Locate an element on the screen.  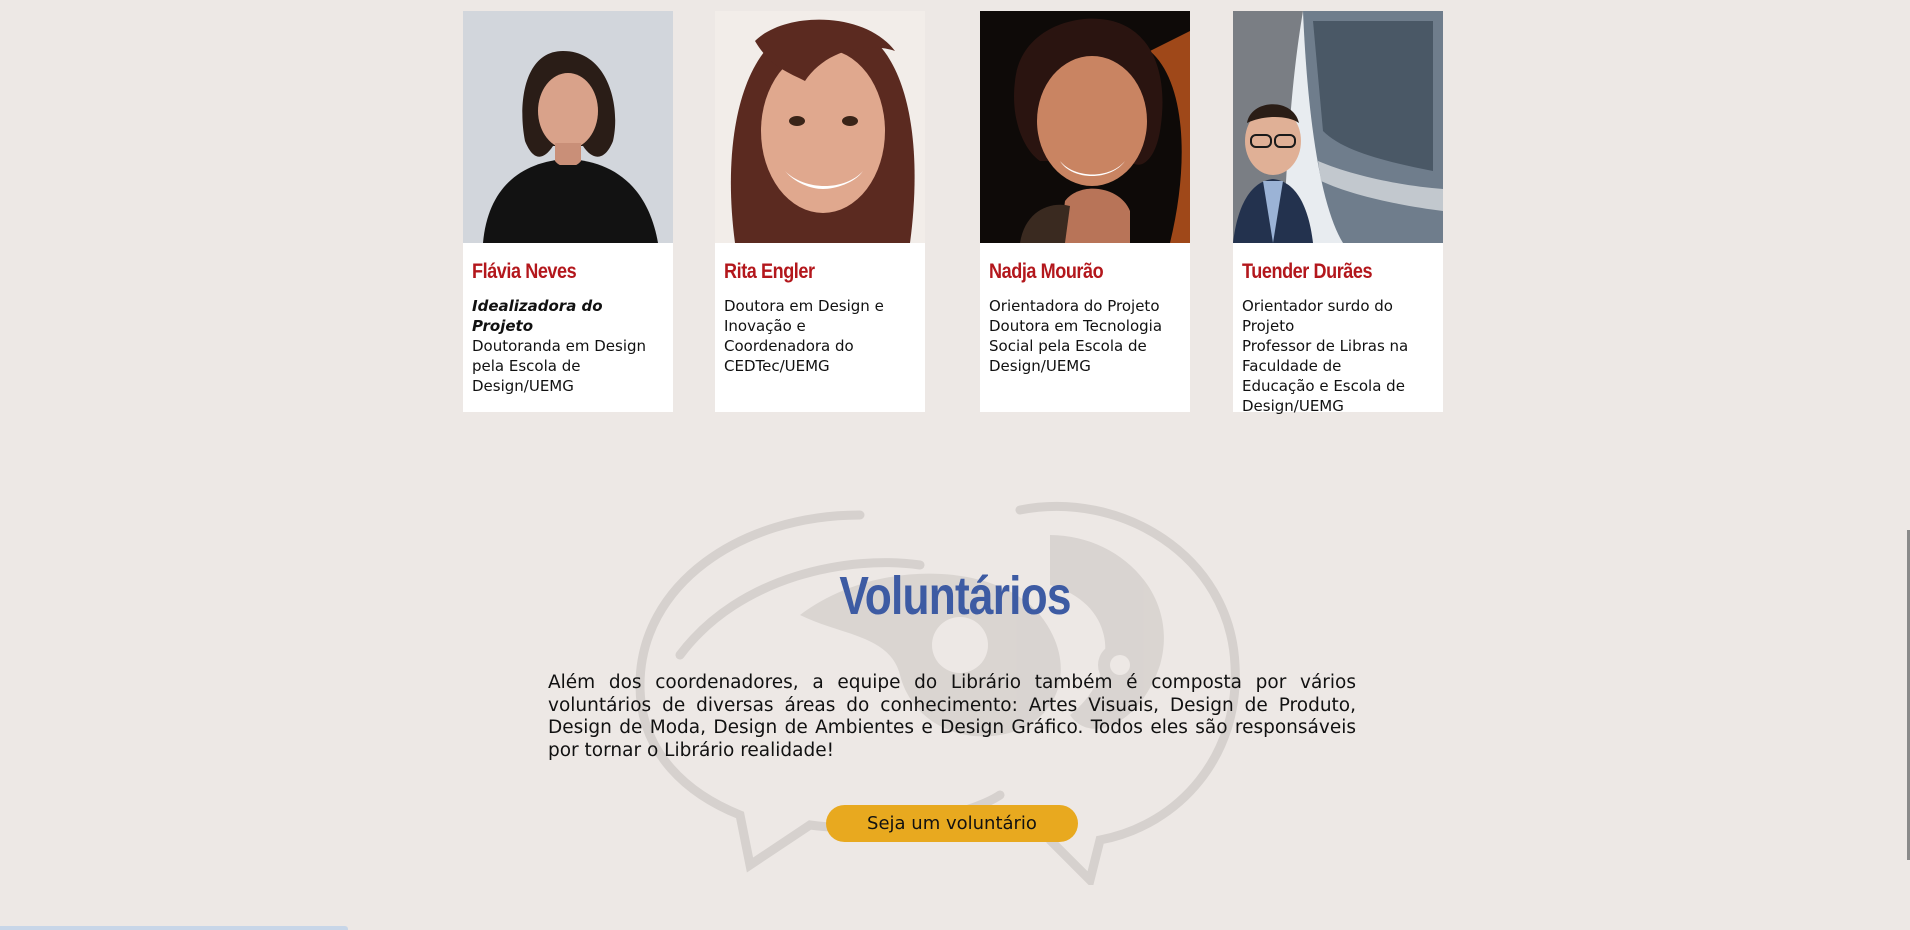
member-name: Flávia Neves is located at coordinates (524, 271).